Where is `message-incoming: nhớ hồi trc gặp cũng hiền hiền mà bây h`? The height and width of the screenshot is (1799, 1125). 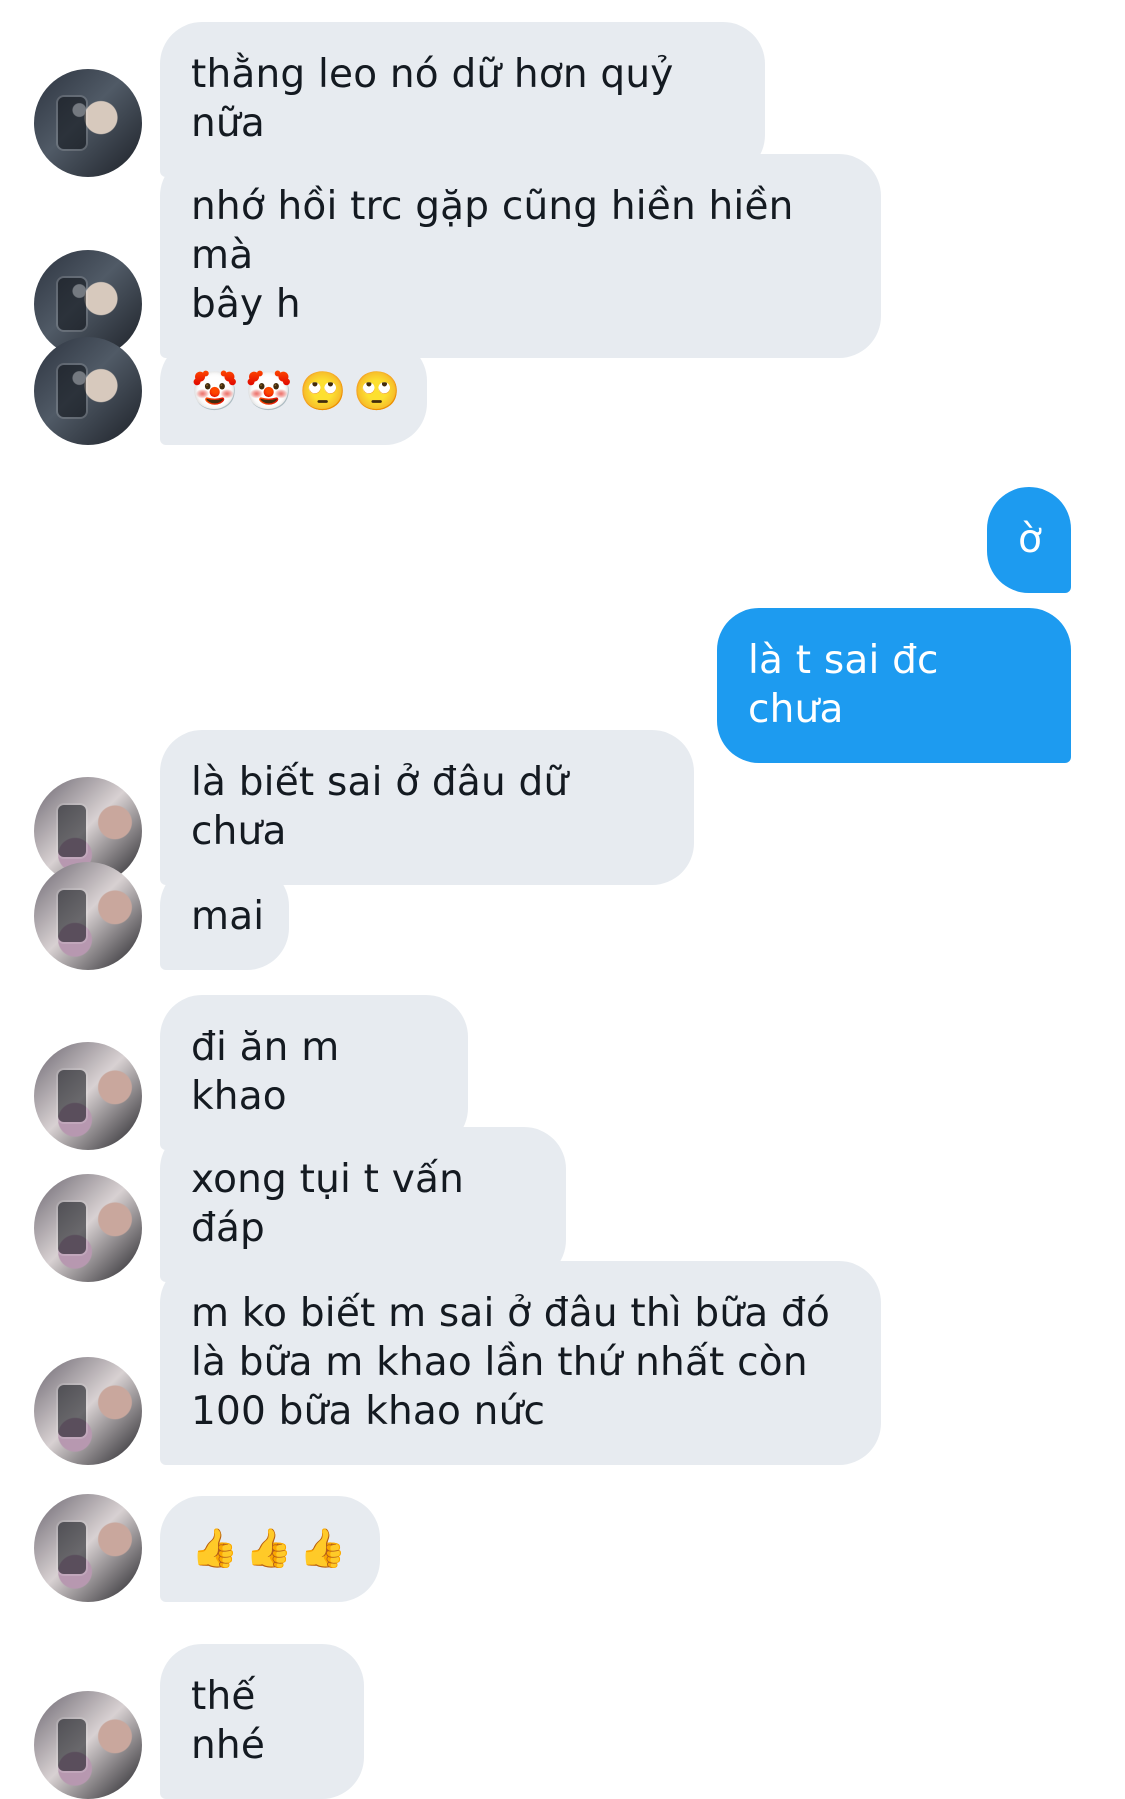
message-incoming: nhớ hồi trc gặp cũng hiền hiền mà bây h is located at coordinates (457, 256).